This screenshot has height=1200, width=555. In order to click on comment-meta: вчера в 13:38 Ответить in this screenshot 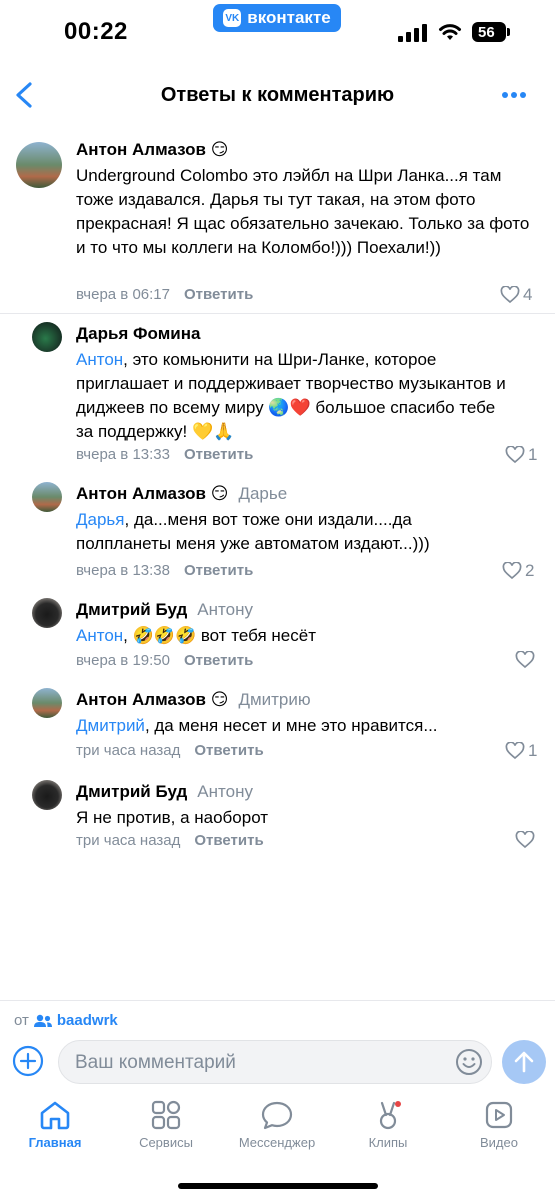, I will do `click(164, 570)`.